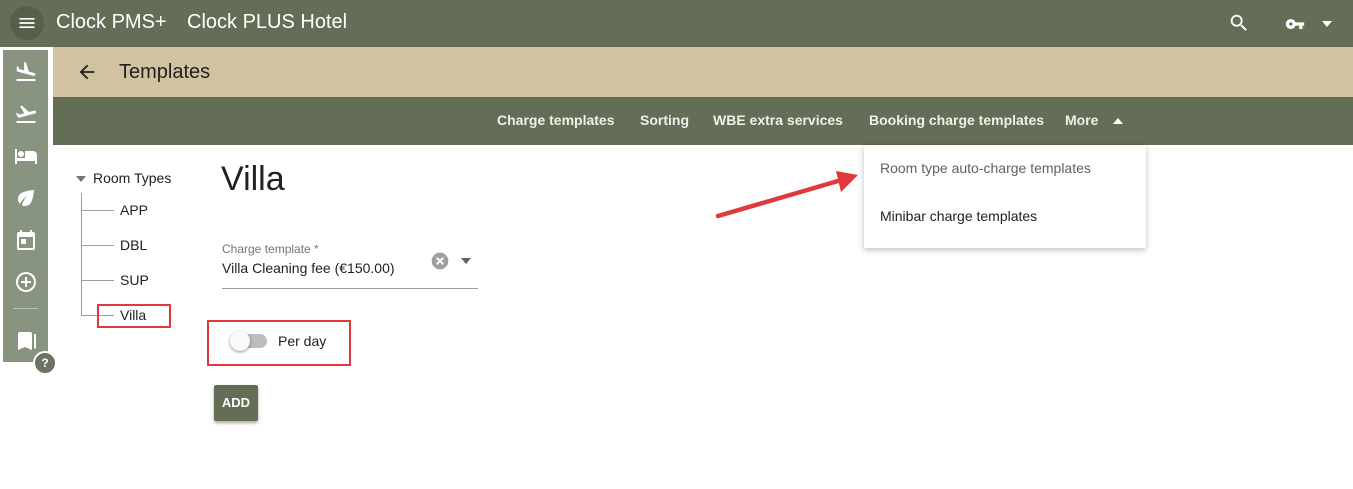  Describe the element at coordinates (308, 268) in the screenshot. I see `charge-template-select: Villa Cleaning fee (€150.00)` at that location.